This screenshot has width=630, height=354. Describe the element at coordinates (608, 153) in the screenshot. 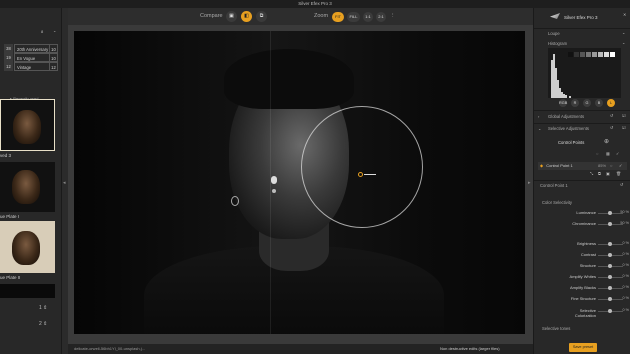

I see `group-icon: ▦` at that location.